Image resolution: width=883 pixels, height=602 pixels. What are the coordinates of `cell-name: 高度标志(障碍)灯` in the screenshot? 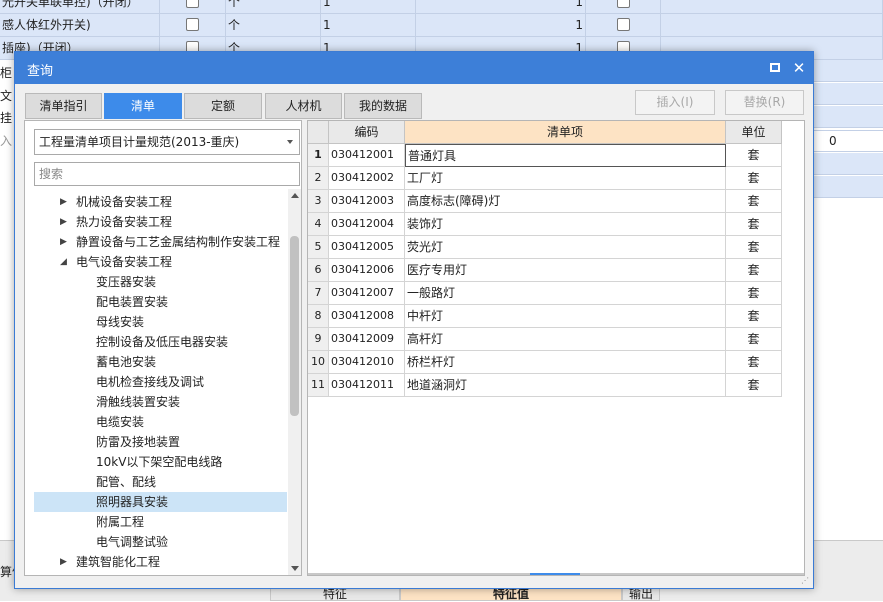 It's located at (565, 201).